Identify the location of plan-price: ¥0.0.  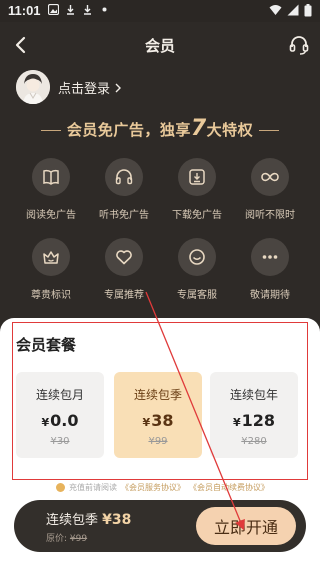
(60, 420).